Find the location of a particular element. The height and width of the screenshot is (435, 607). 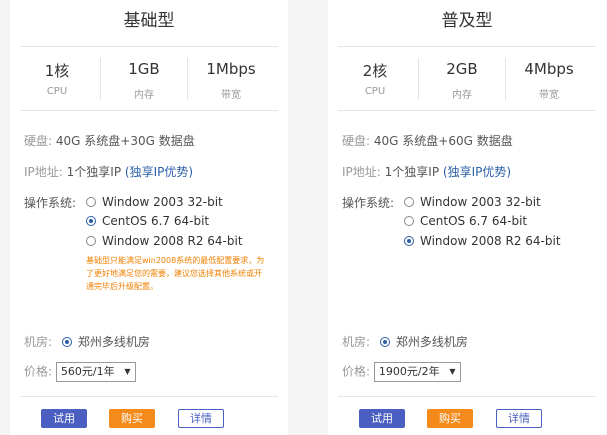

price-row: 价格: 1900元/2年 ▼ is located at coordinates (401, 372).